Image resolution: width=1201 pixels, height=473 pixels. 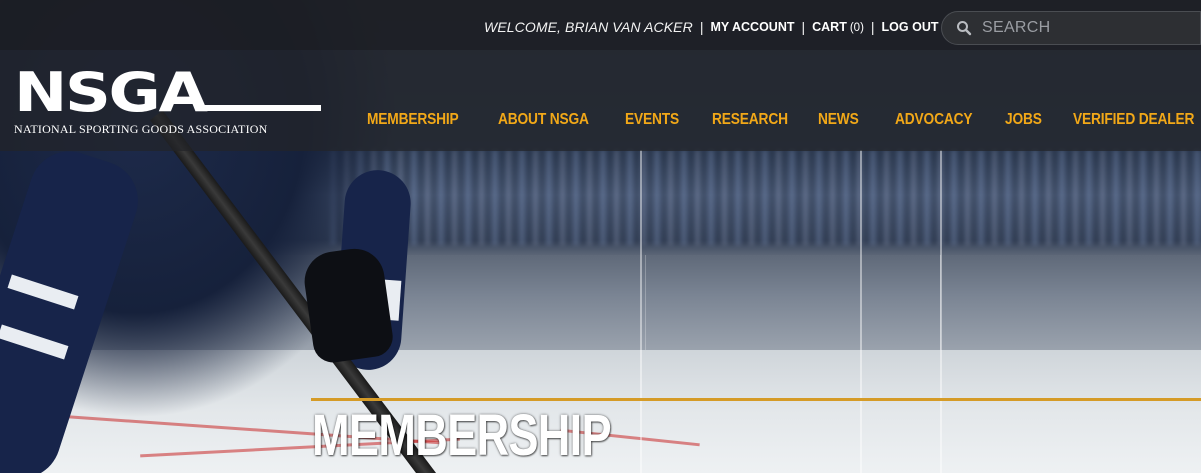 I want to click on search-input, so click(x=1082, y=28).